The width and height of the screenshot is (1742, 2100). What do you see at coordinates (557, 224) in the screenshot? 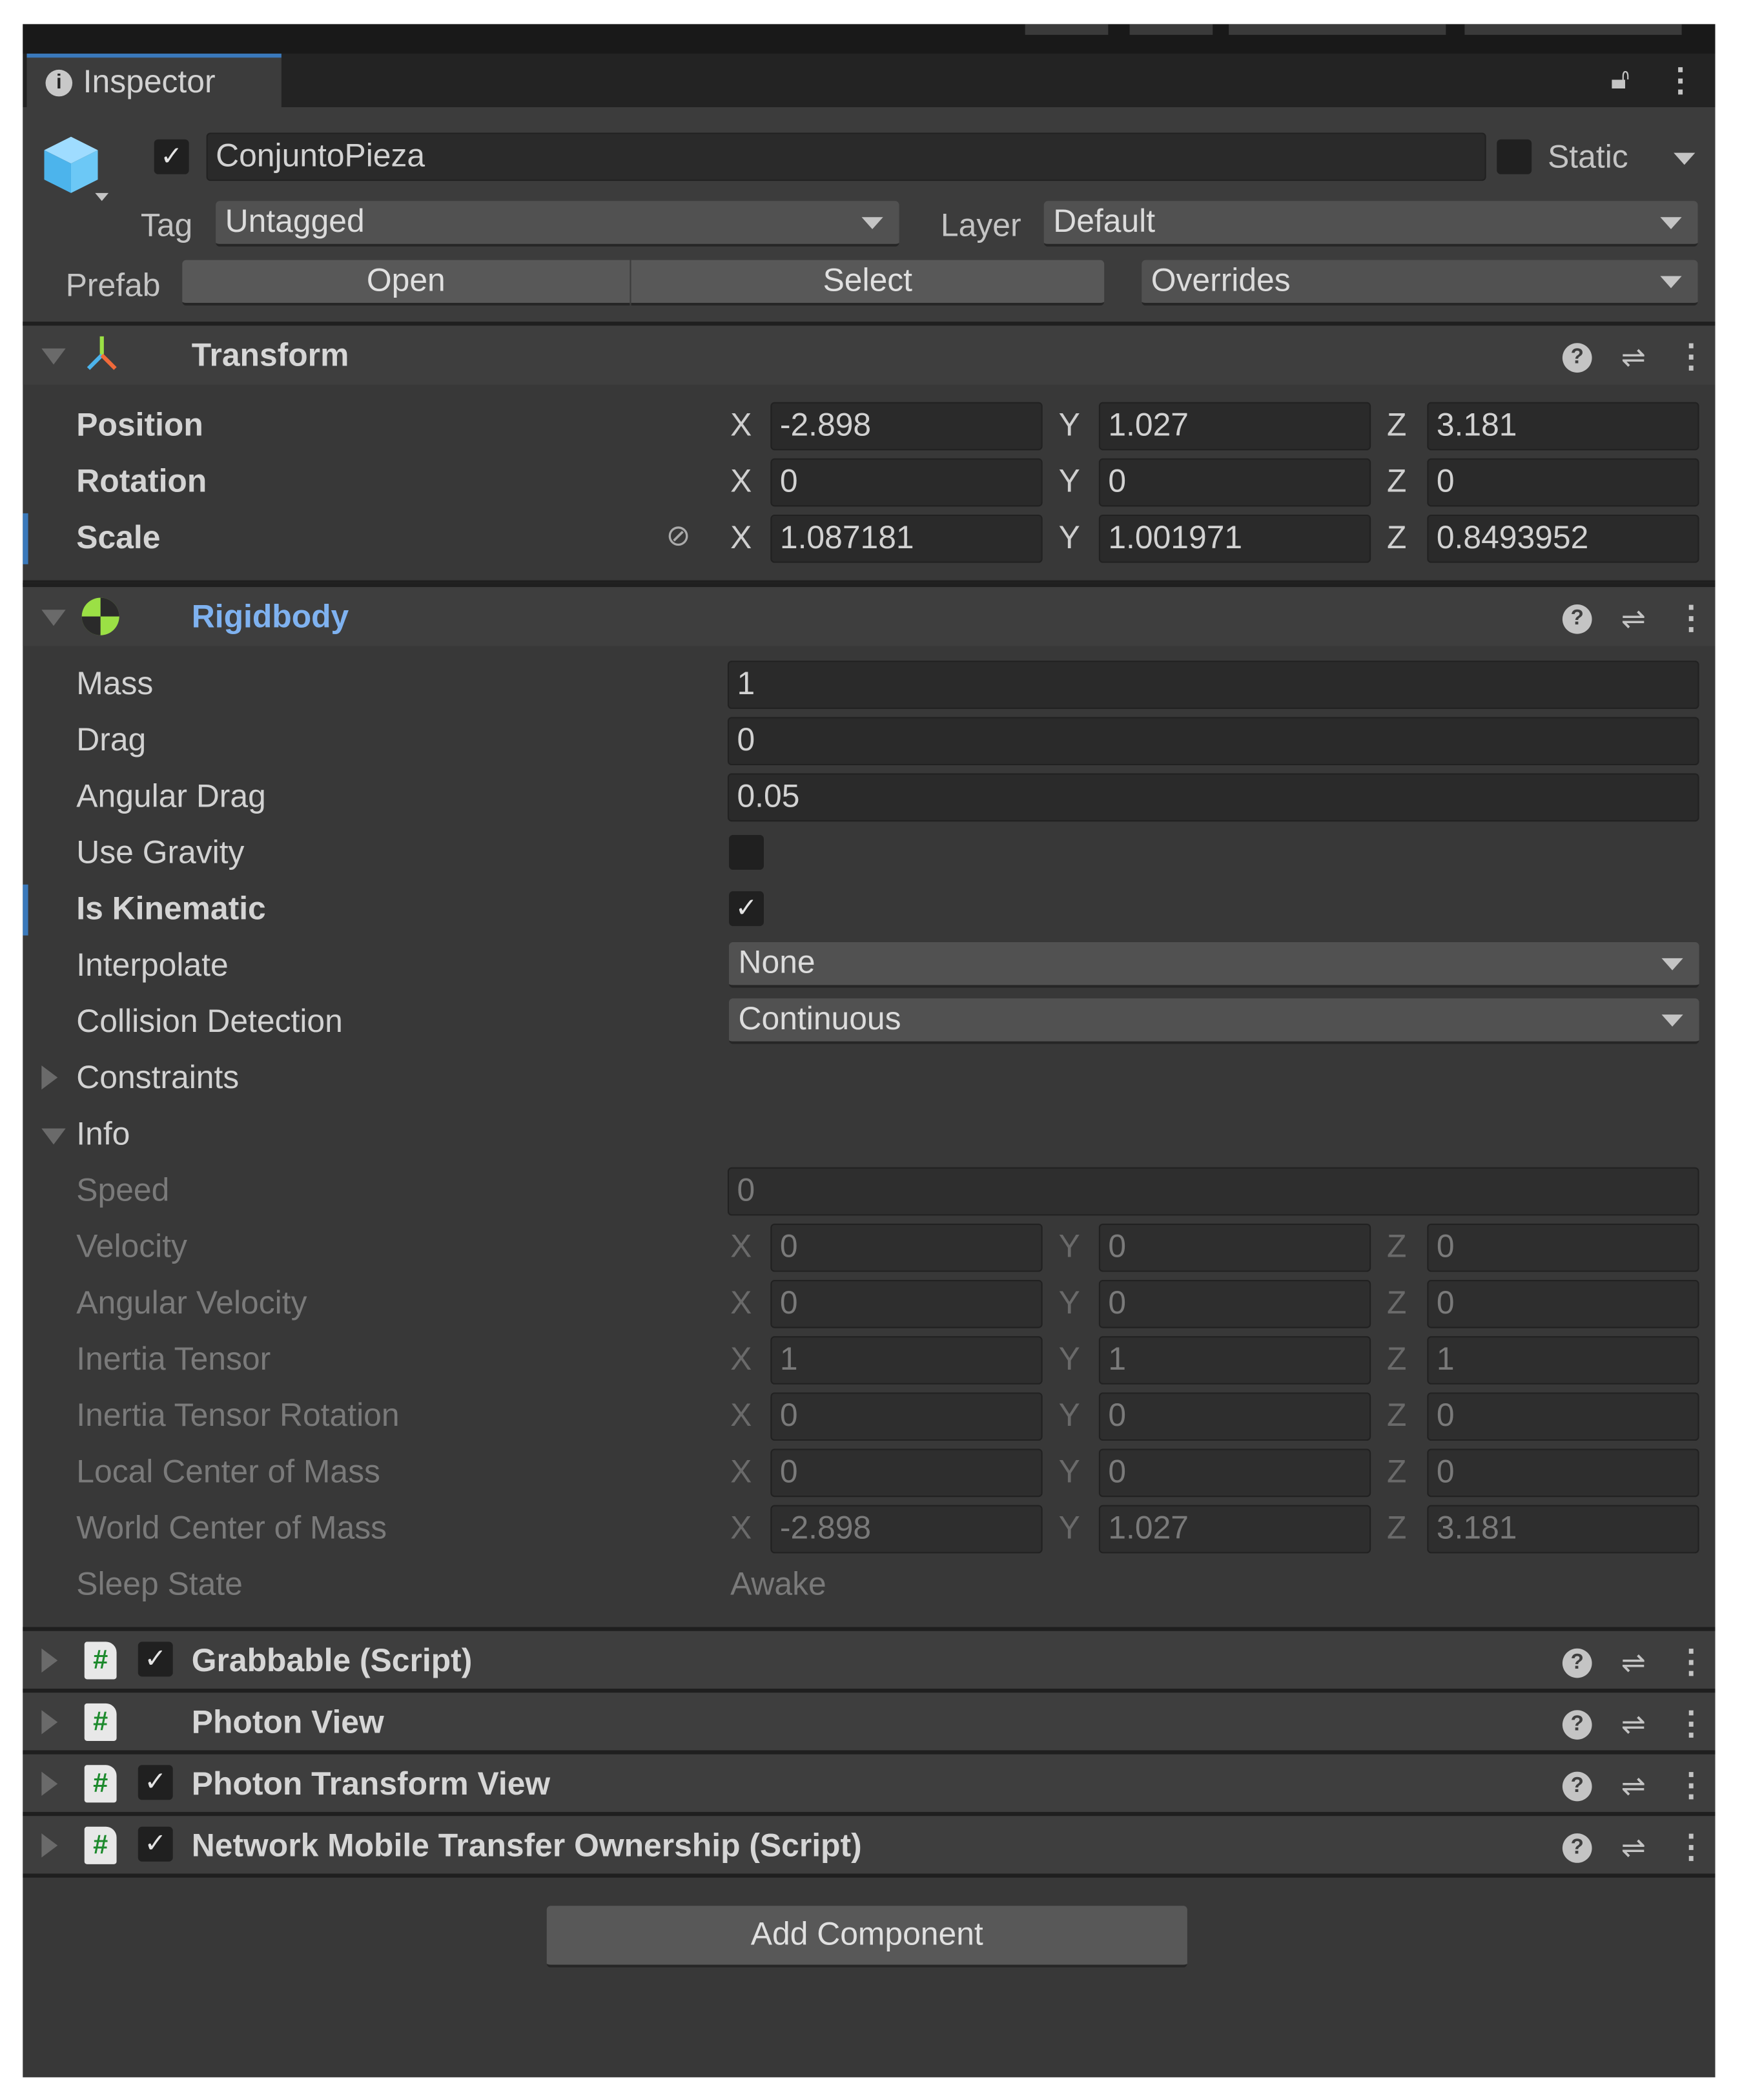
I see `tag-dropdown: Untagged` at bounding box center [557, 224].